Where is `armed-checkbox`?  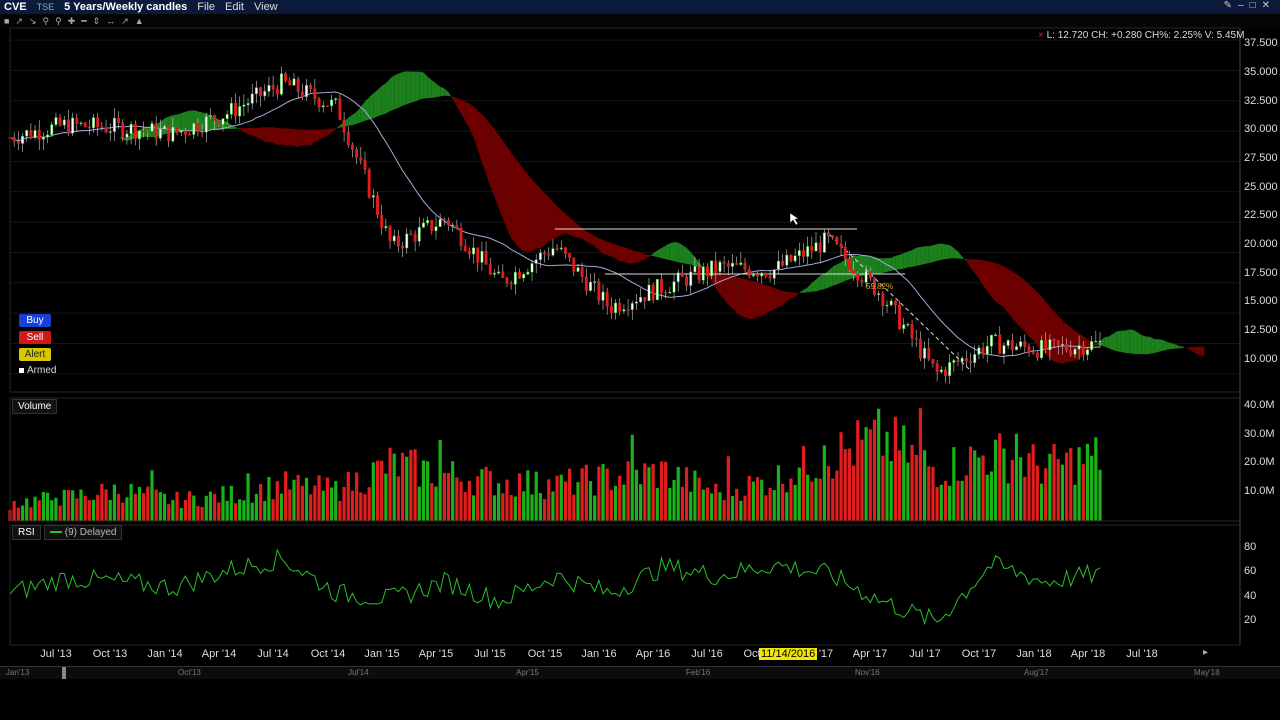 armed-checkbox is located at coordinates (21, 370).